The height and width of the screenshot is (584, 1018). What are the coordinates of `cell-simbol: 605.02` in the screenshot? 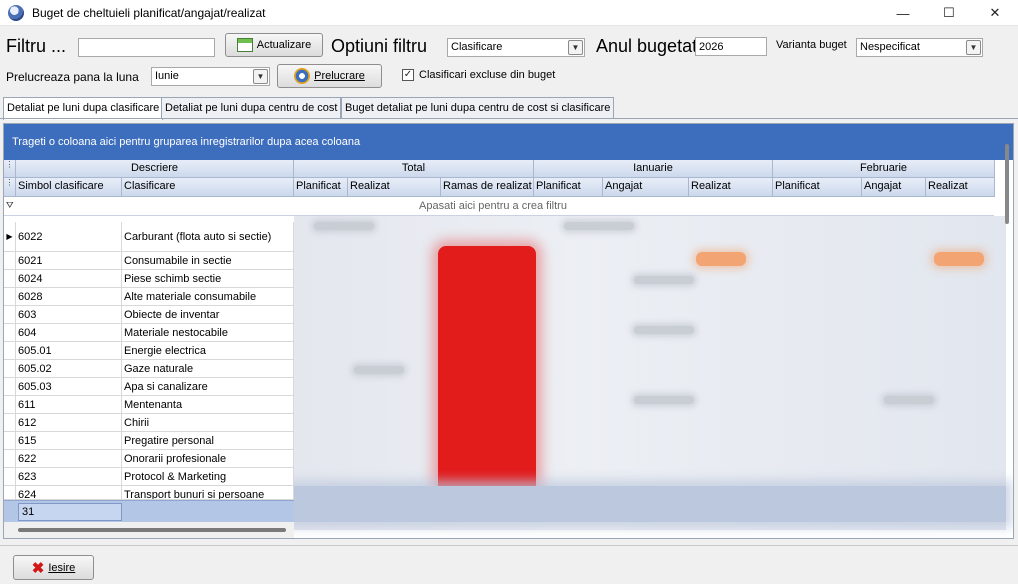 It's located at (69, 368).